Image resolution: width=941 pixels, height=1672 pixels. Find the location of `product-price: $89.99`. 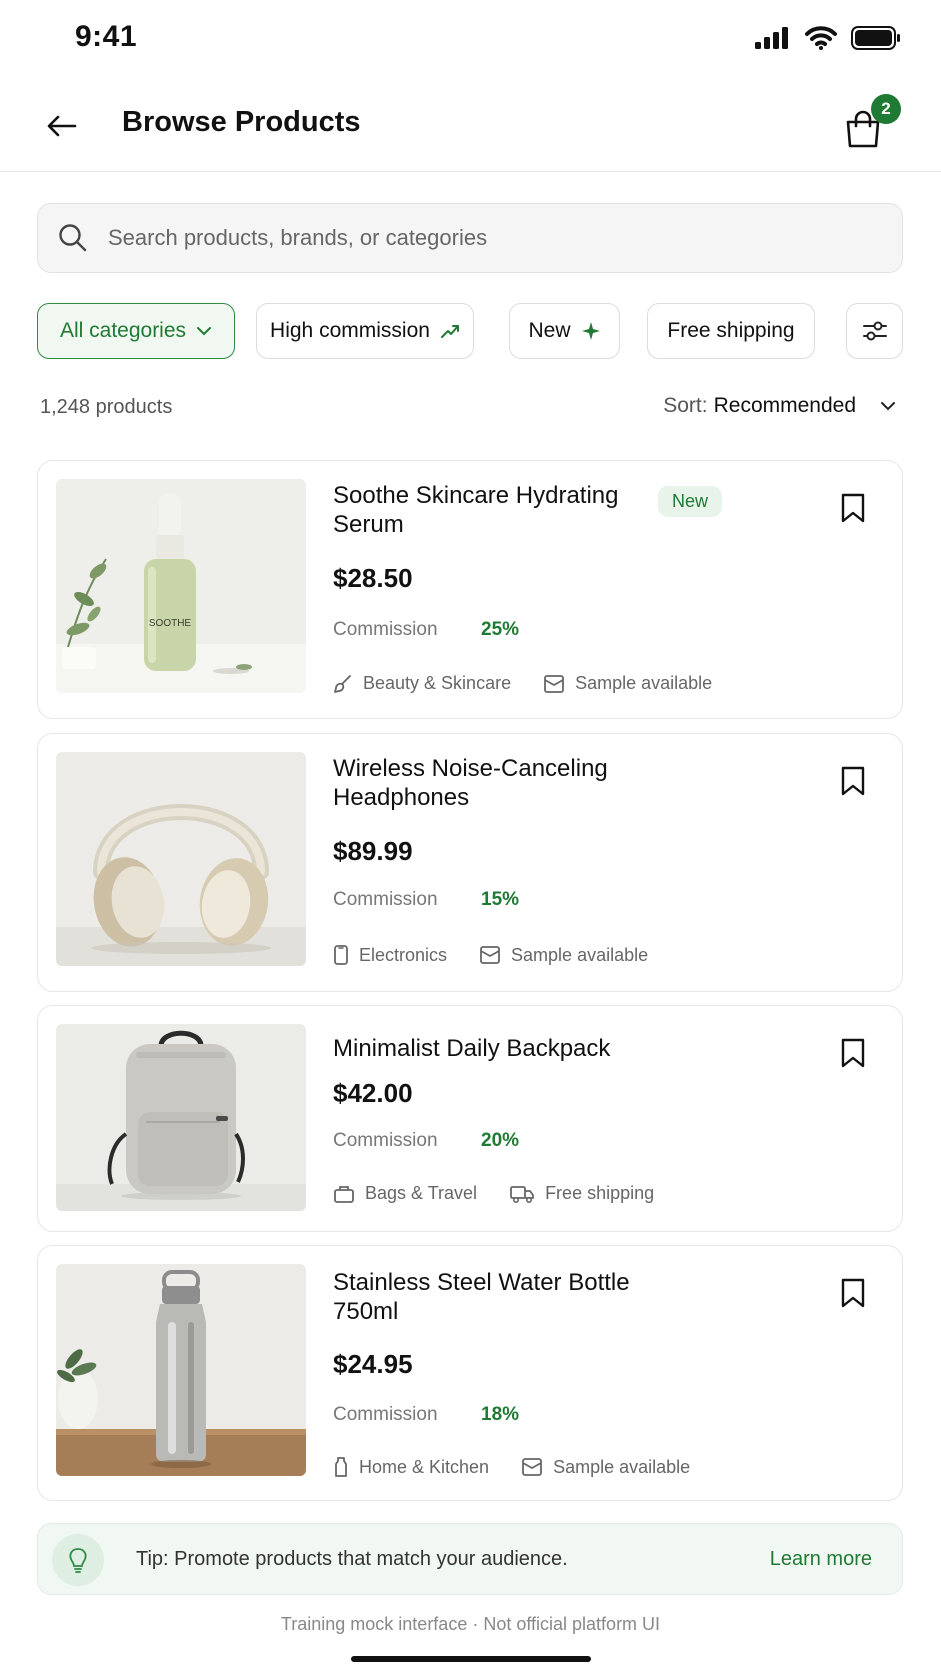

product-price: $89.99 is located at coordinates (373, 851).